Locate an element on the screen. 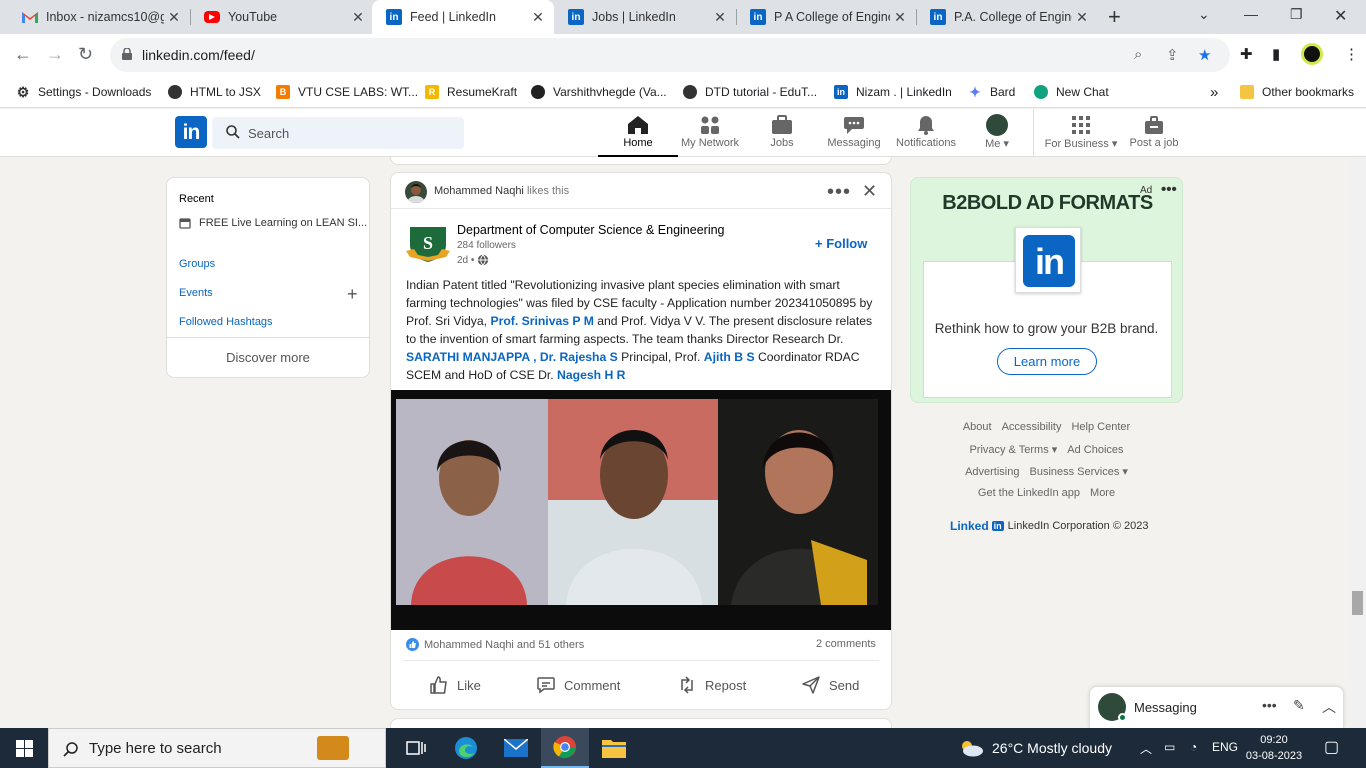 This screenshot has height=768, width=1366. messaging-options-icon: ••• is located at coordinates (1269, 705).